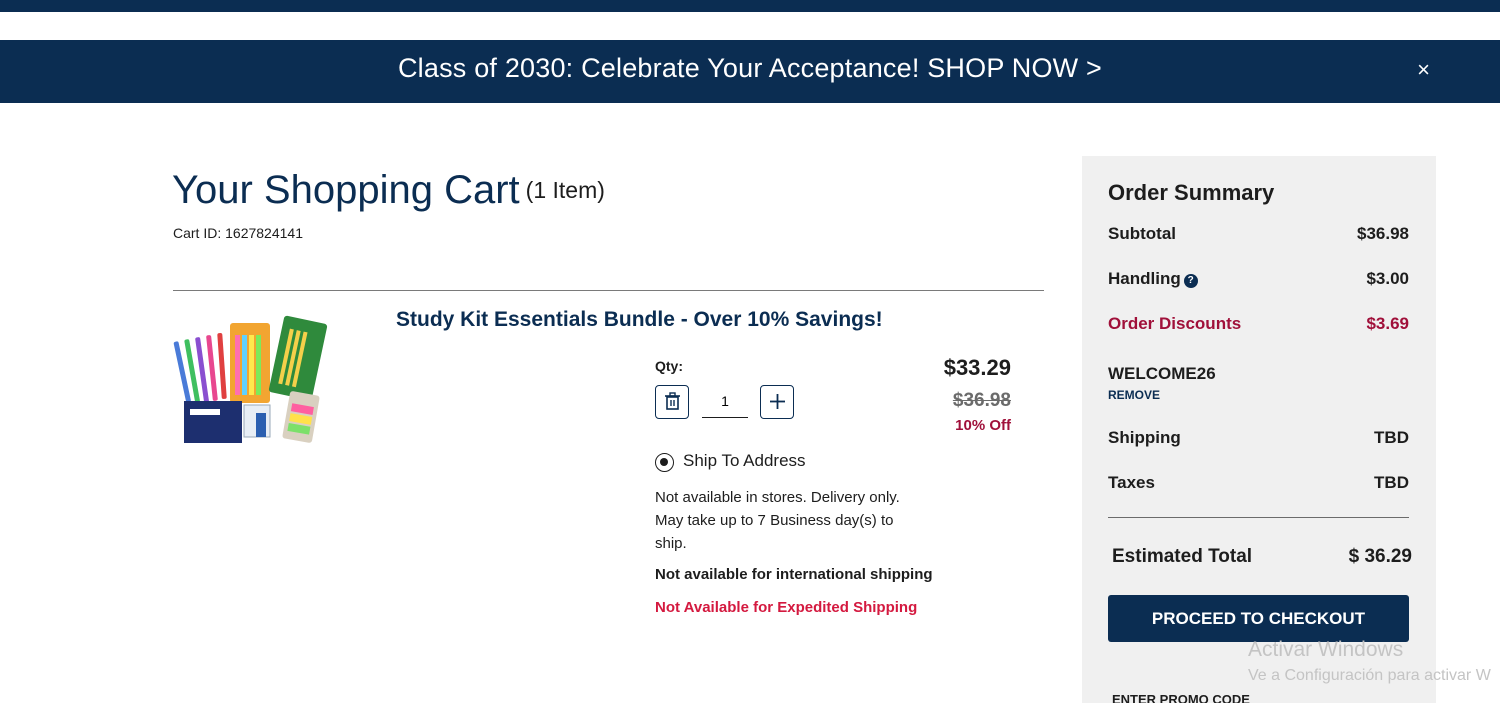 The width and height of the screenshot is (1500, 703). What do you see at coordinates (608, 290) in the screenshot?
I see `cart-divider` at bounding box center [608, 290].